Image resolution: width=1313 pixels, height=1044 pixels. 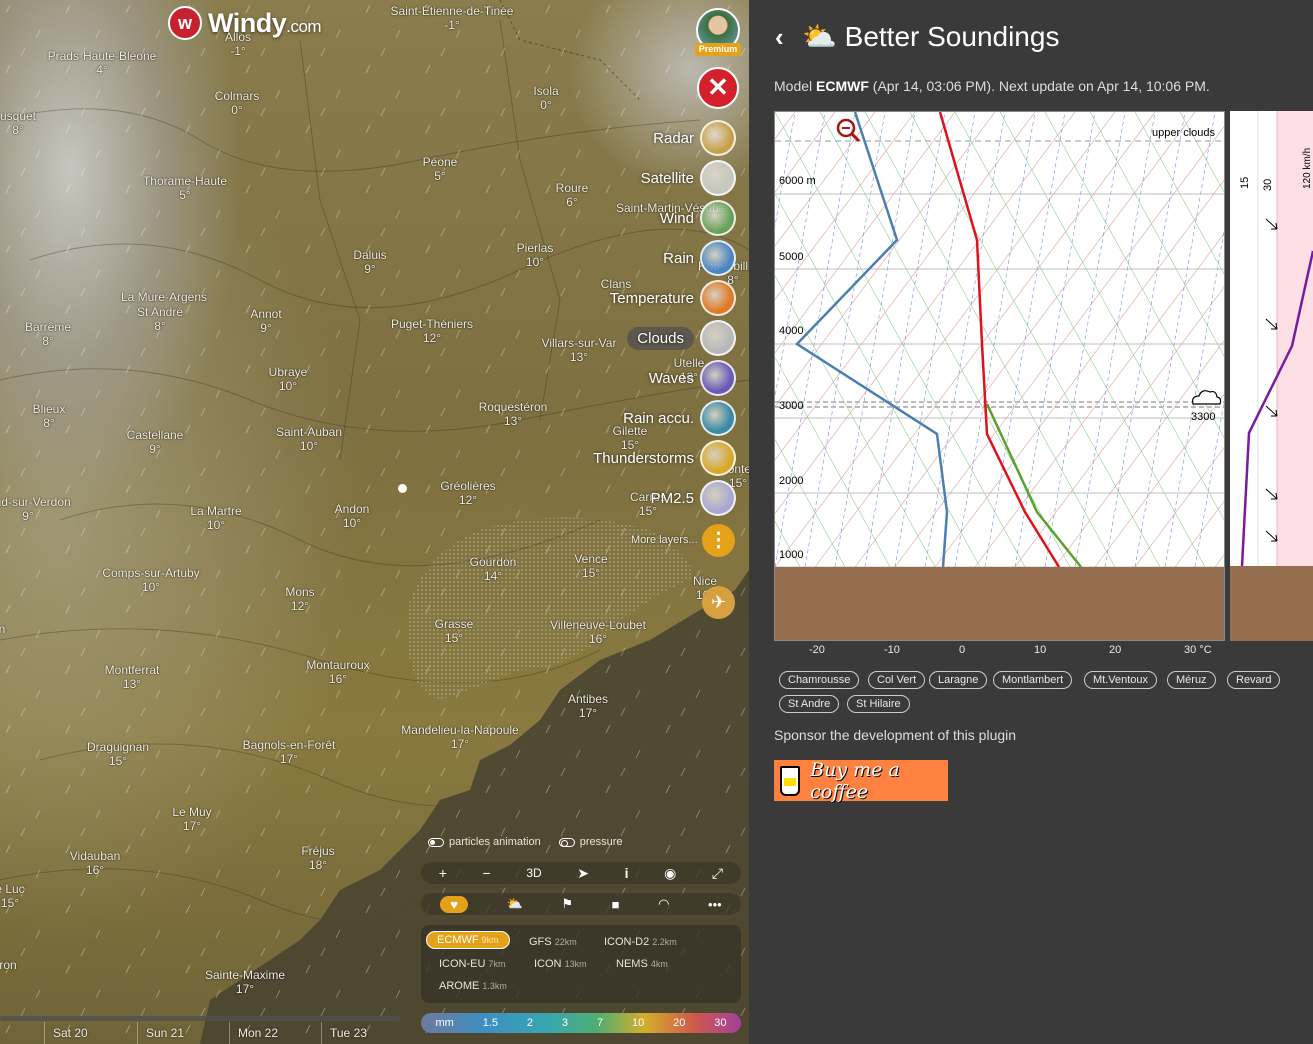 What do you see at coordinates (694, 138) in the screenshot?
I see `layer-item: Radar` at bounding box center [694, 138].